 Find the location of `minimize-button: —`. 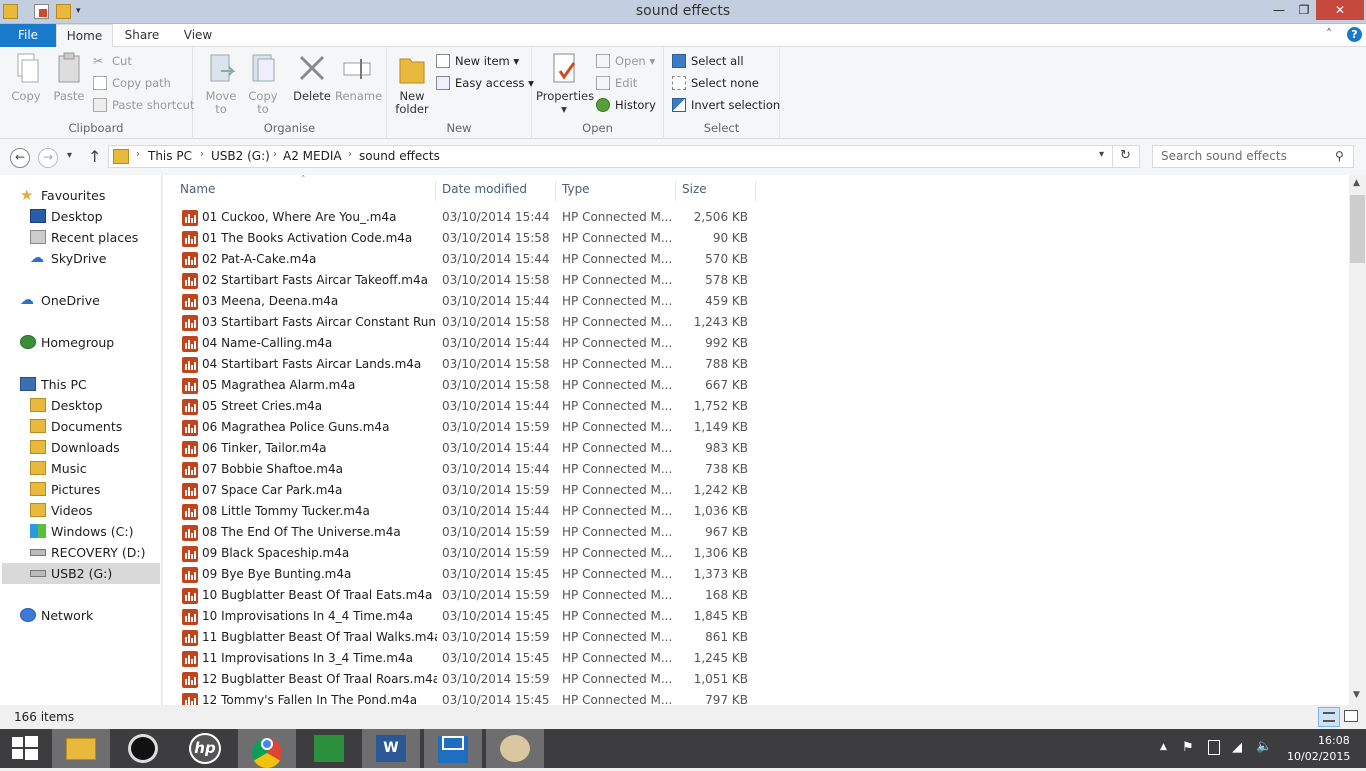

minimize-button: — is located at coordinates (1279, 10).